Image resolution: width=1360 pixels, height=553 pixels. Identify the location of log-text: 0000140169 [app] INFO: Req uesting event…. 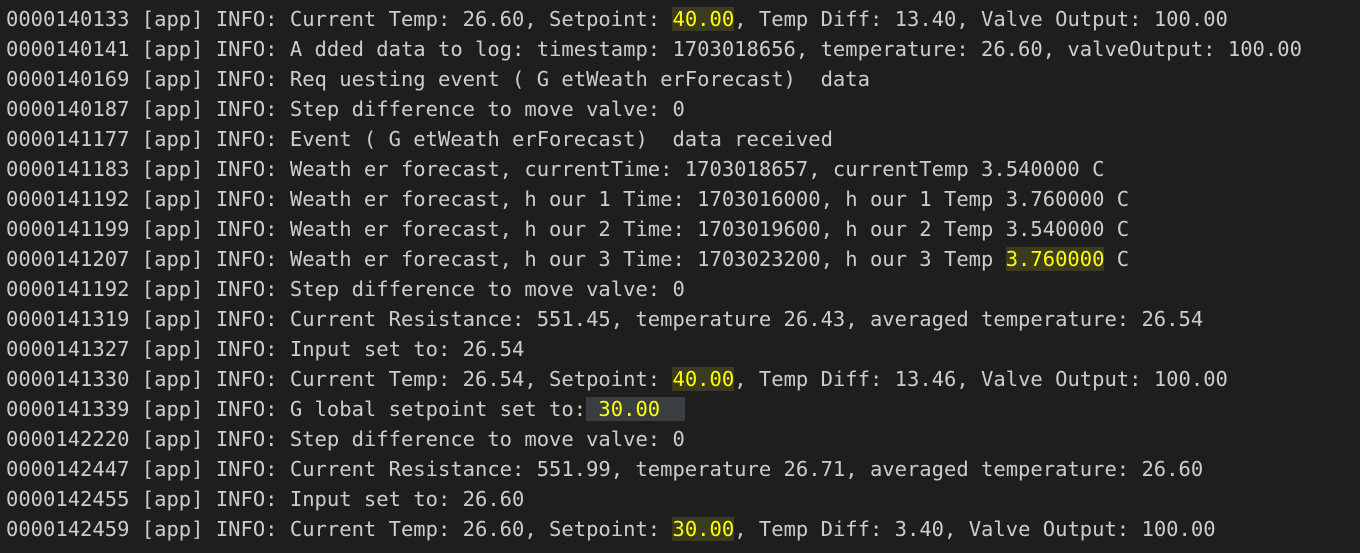
(438, 79).